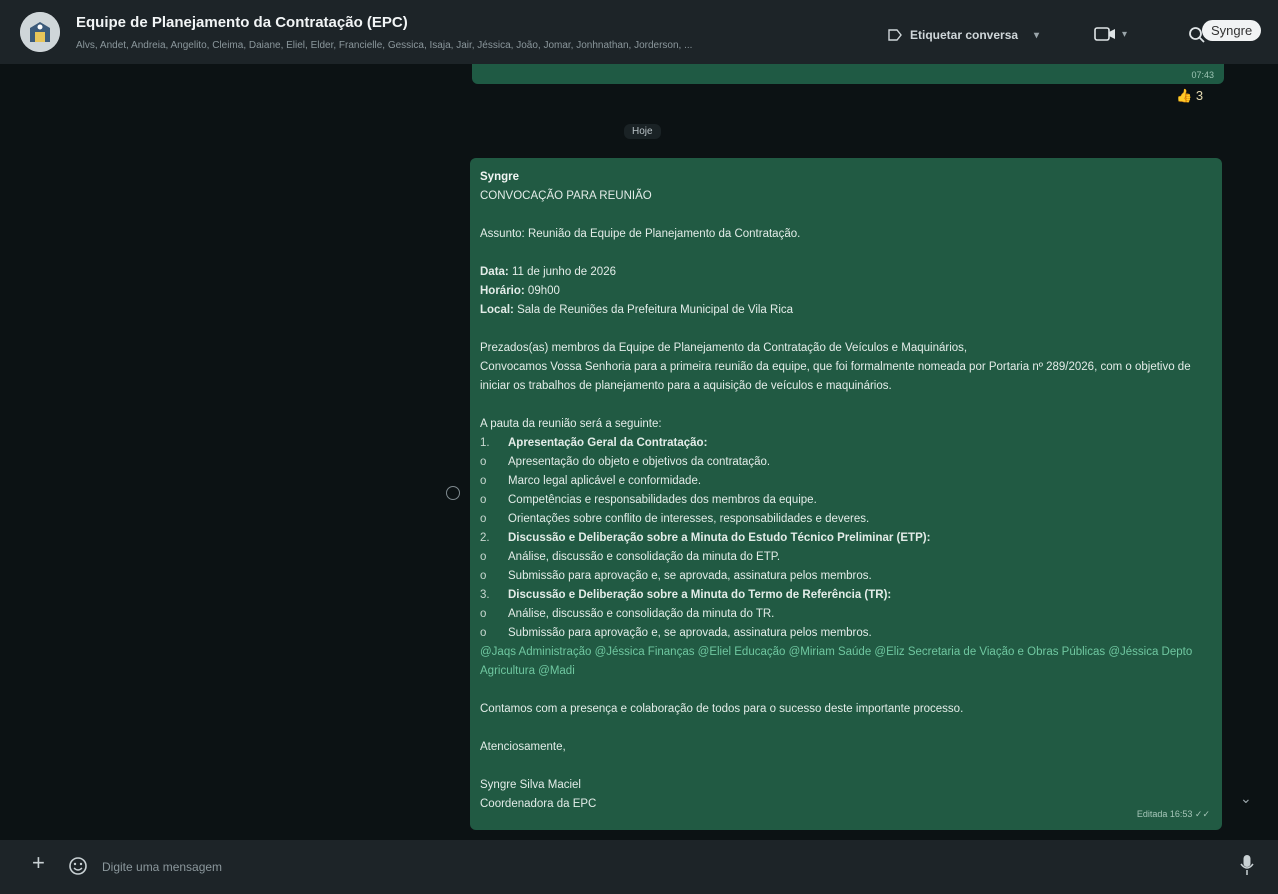 Image resolution: width=1278 pixels, height=894 pixels. I want to click on message-time: 07:43, so click(1202, 75).